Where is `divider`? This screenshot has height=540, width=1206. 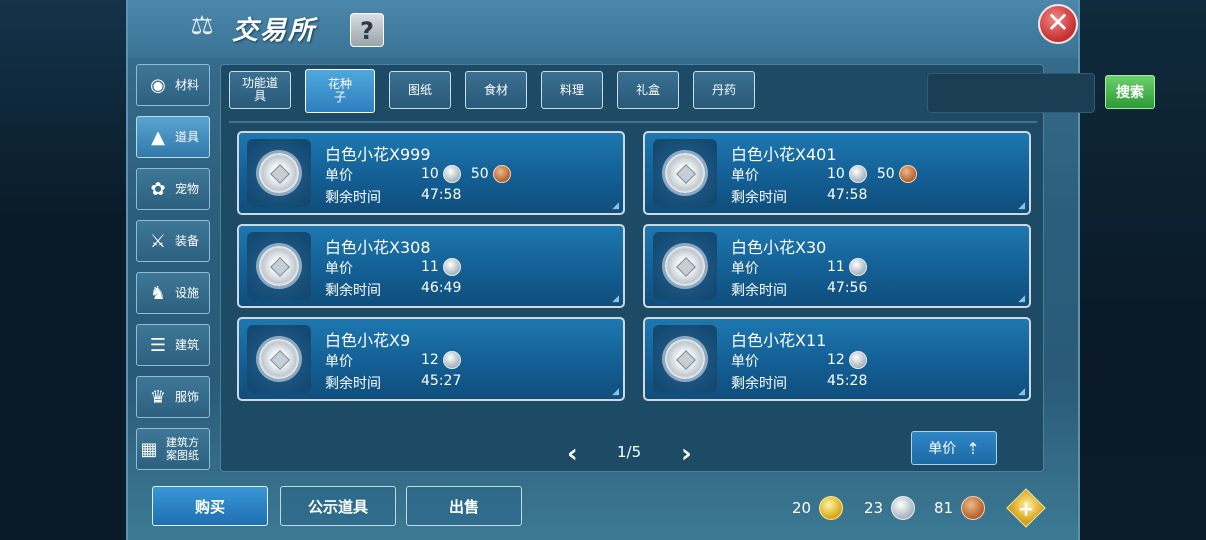 divider is located at coordinates (633, 122).